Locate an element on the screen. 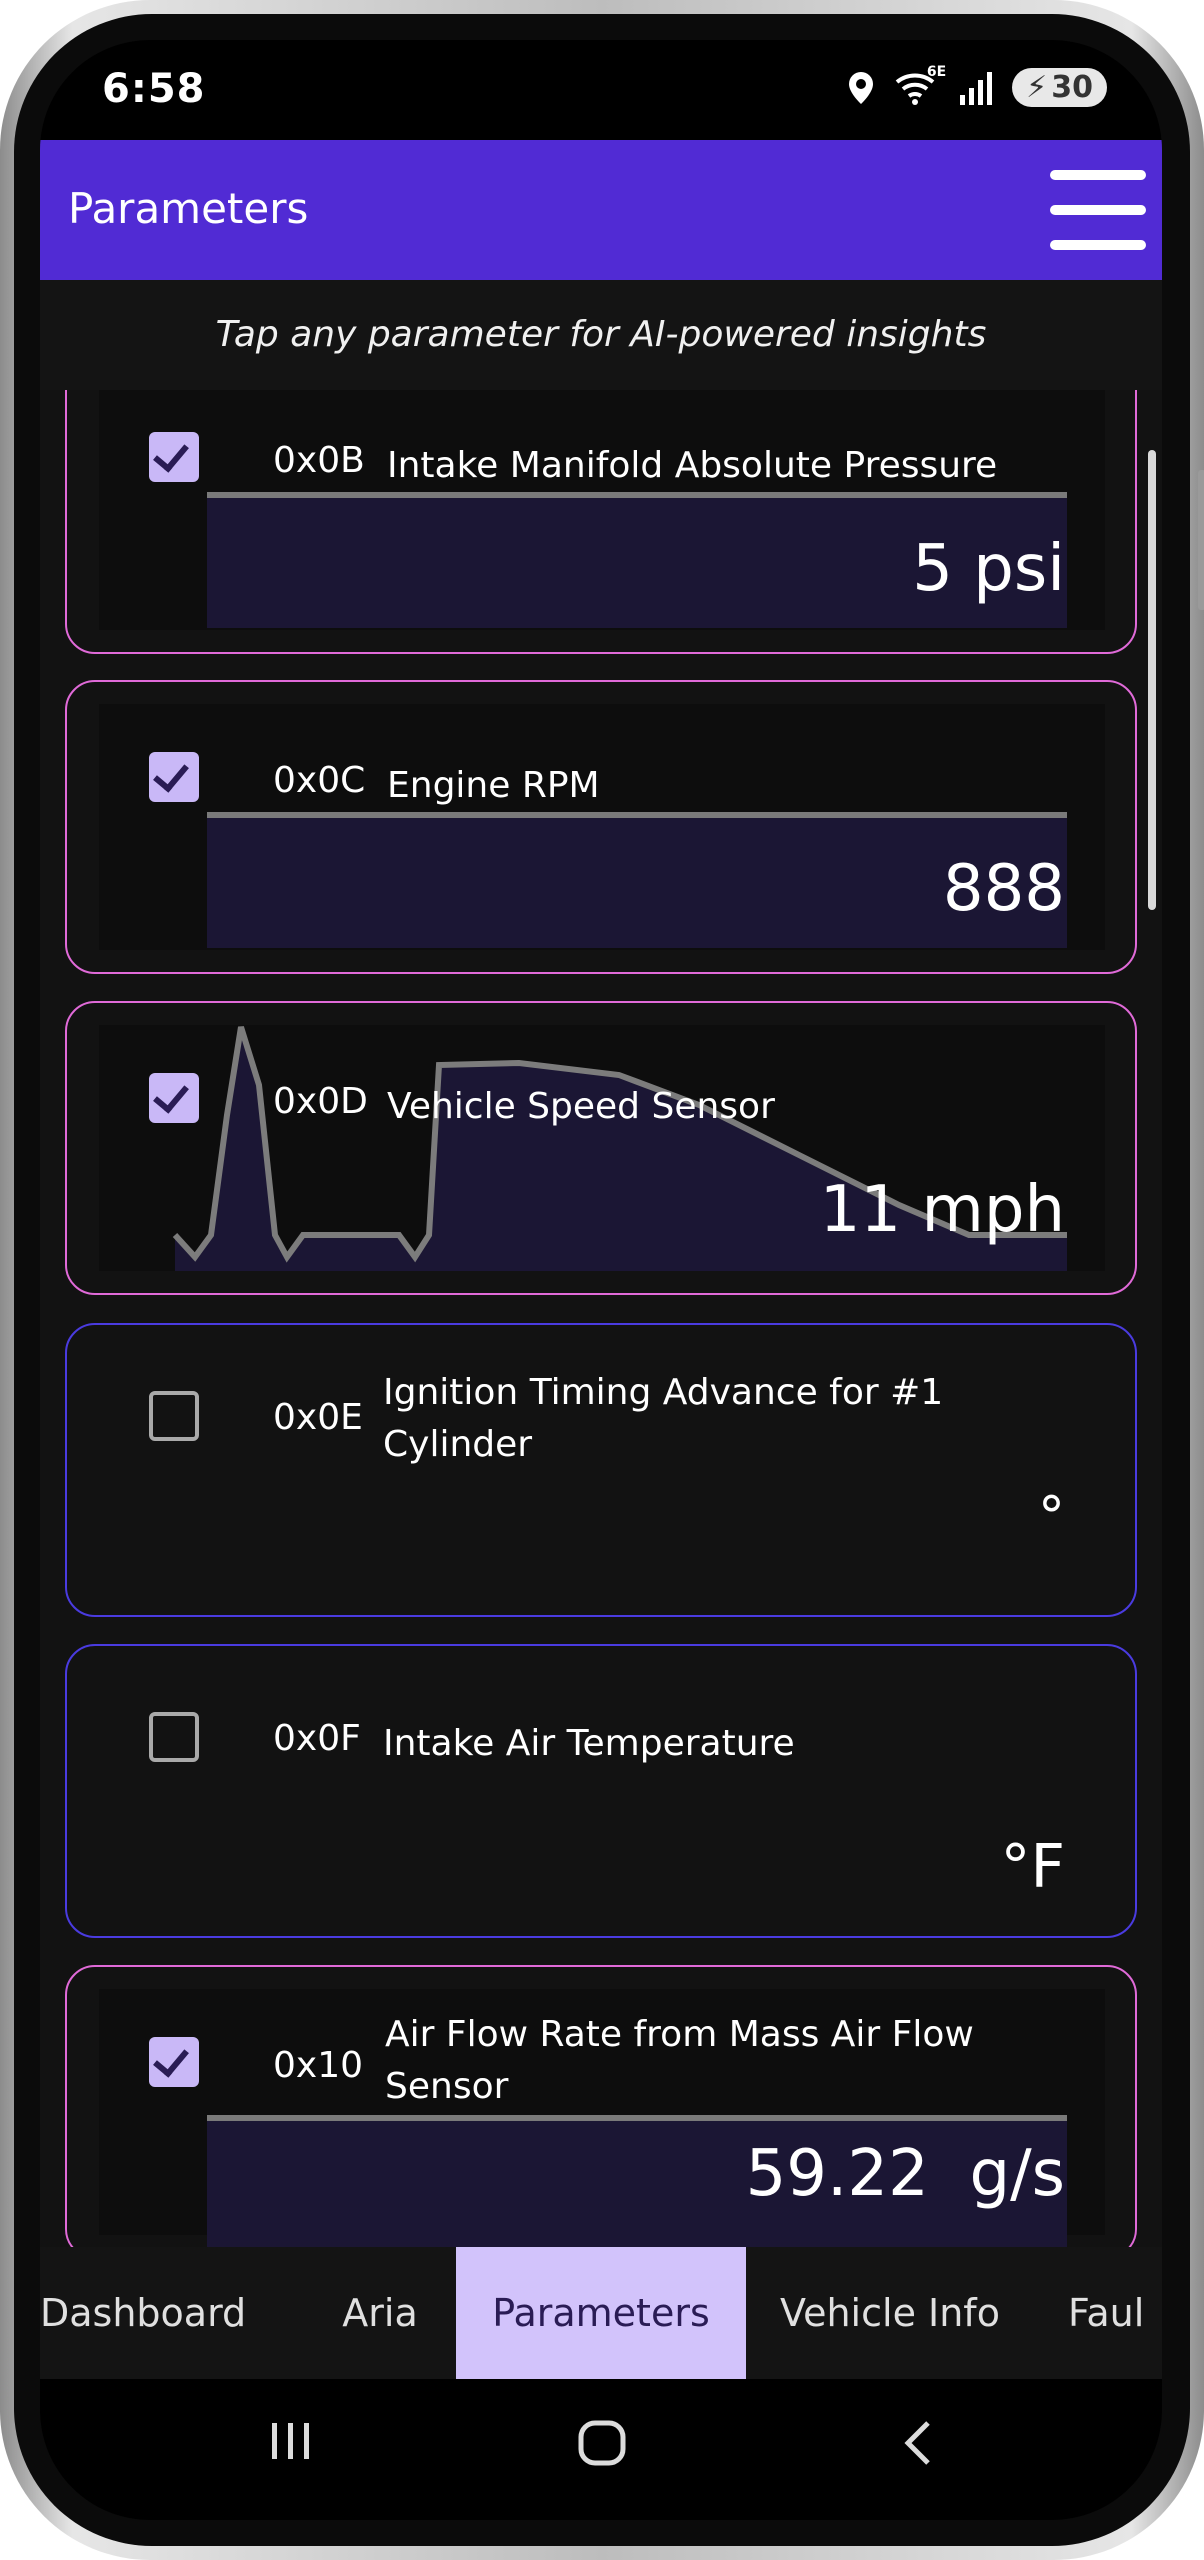  system-navigation-bar is located at coordinates (601, 2449).